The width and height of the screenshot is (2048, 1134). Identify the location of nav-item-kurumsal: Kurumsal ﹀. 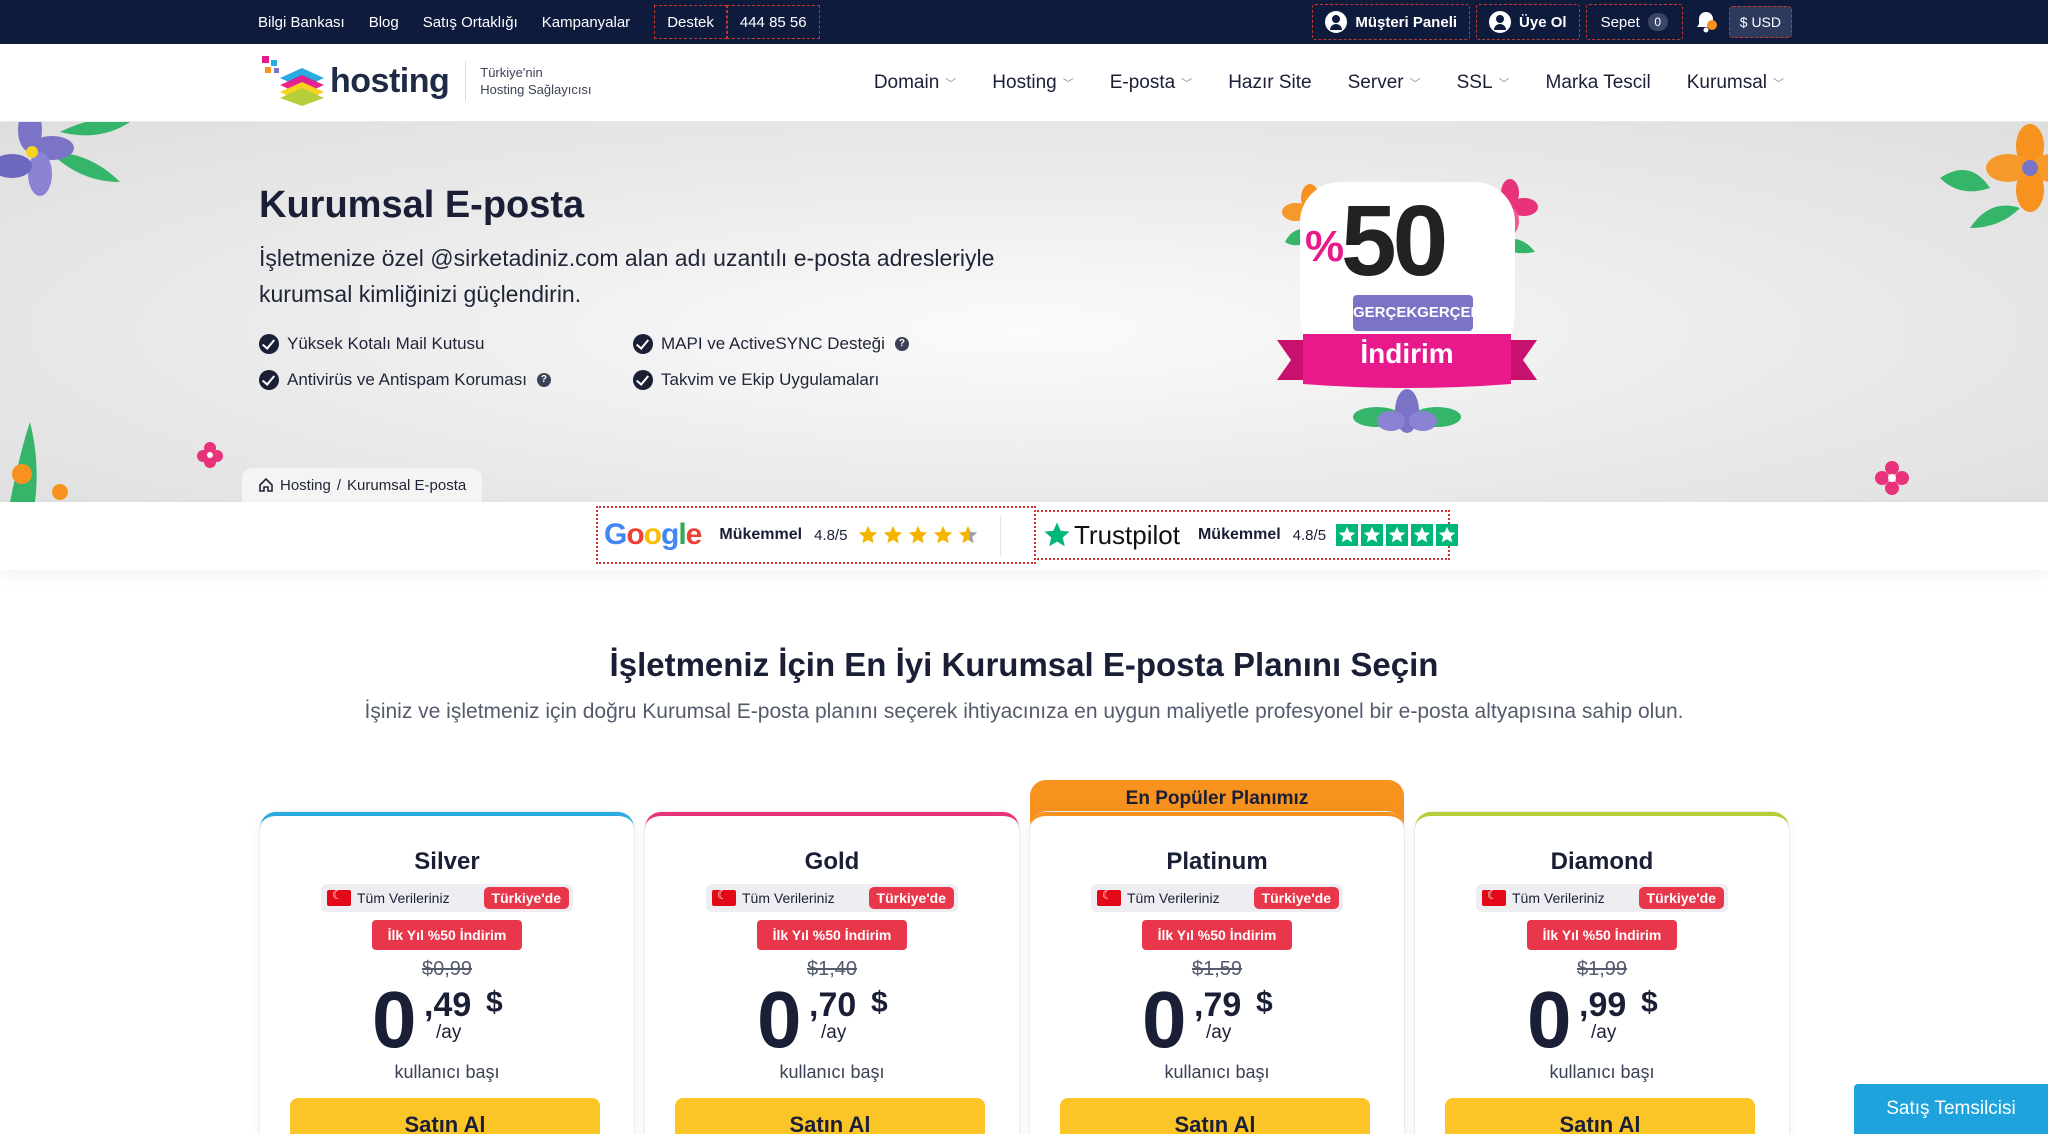
(1735, 83).